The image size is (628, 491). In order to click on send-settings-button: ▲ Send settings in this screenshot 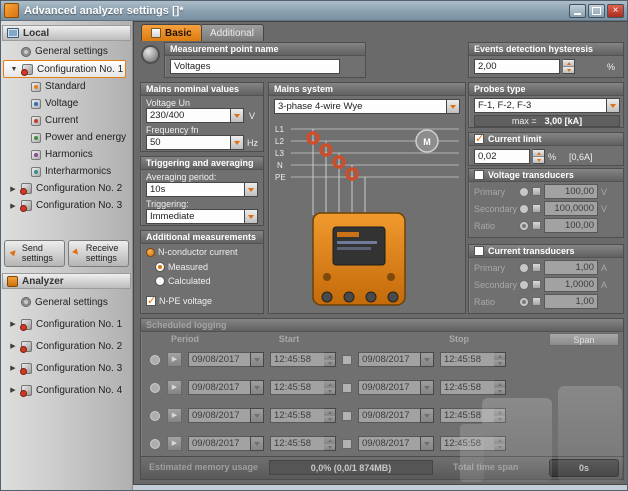, I will do `click(34, 253)`.